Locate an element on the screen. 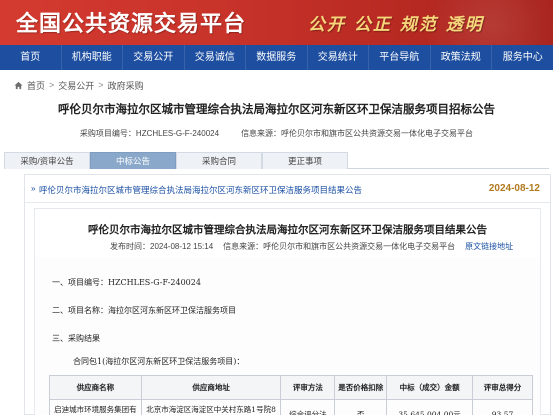  publish-time: 发布时间：2024-08-12 15:14 is located at coordinates (162, 246).